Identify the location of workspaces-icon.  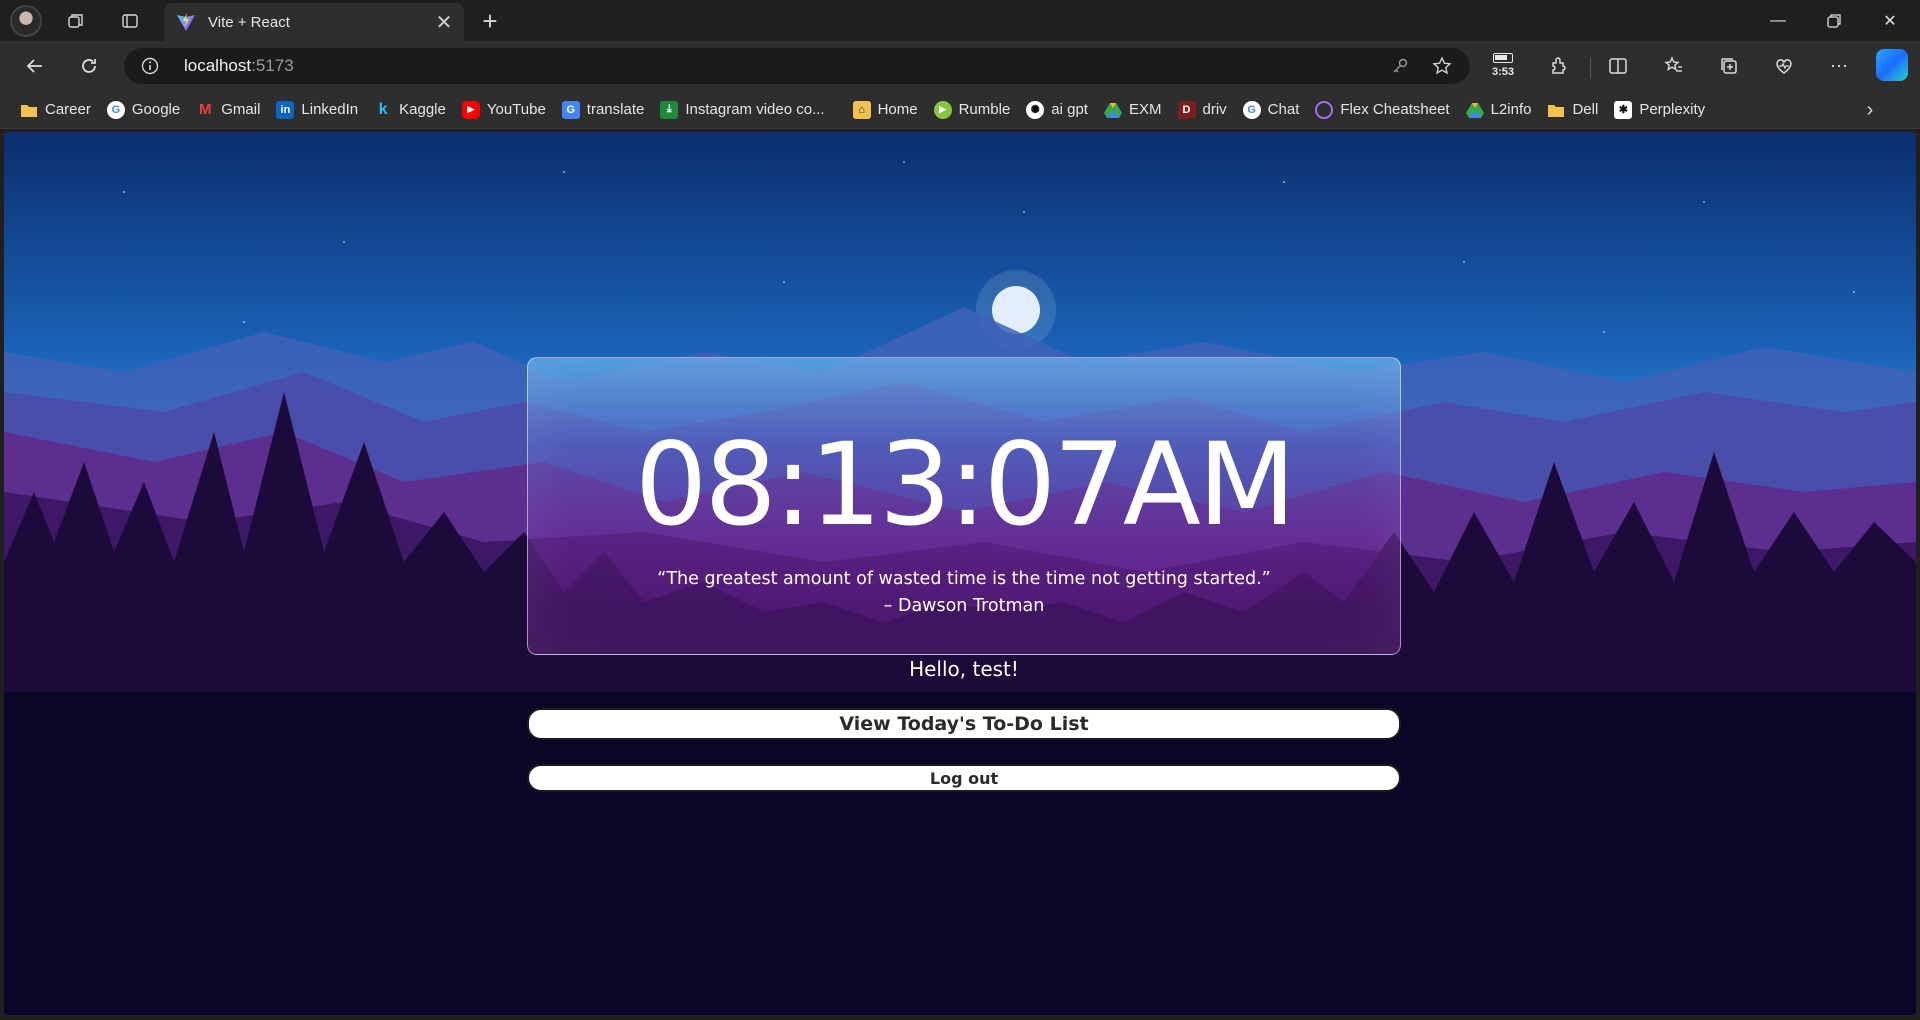
(76, 21).